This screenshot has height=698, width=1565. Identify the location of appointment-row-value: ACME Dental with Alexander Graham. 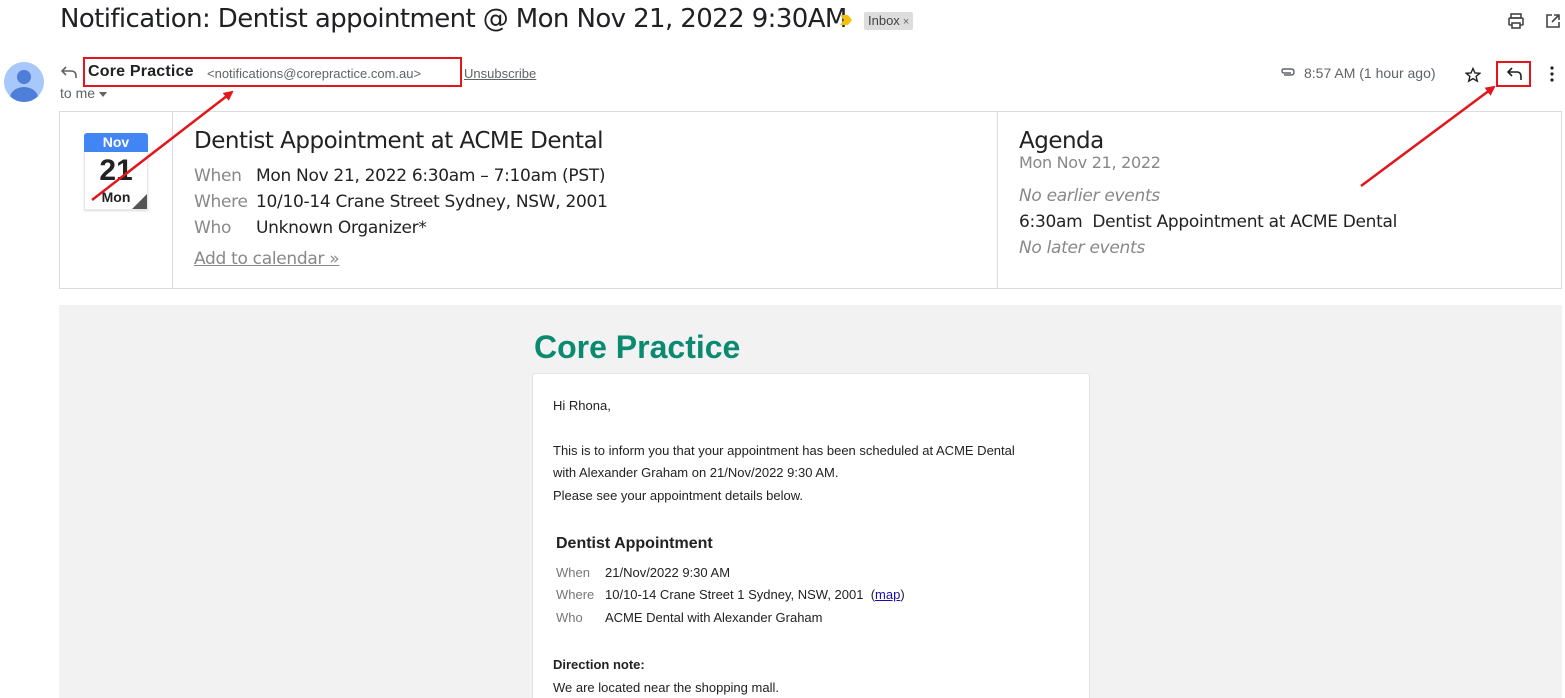
(714, 617).